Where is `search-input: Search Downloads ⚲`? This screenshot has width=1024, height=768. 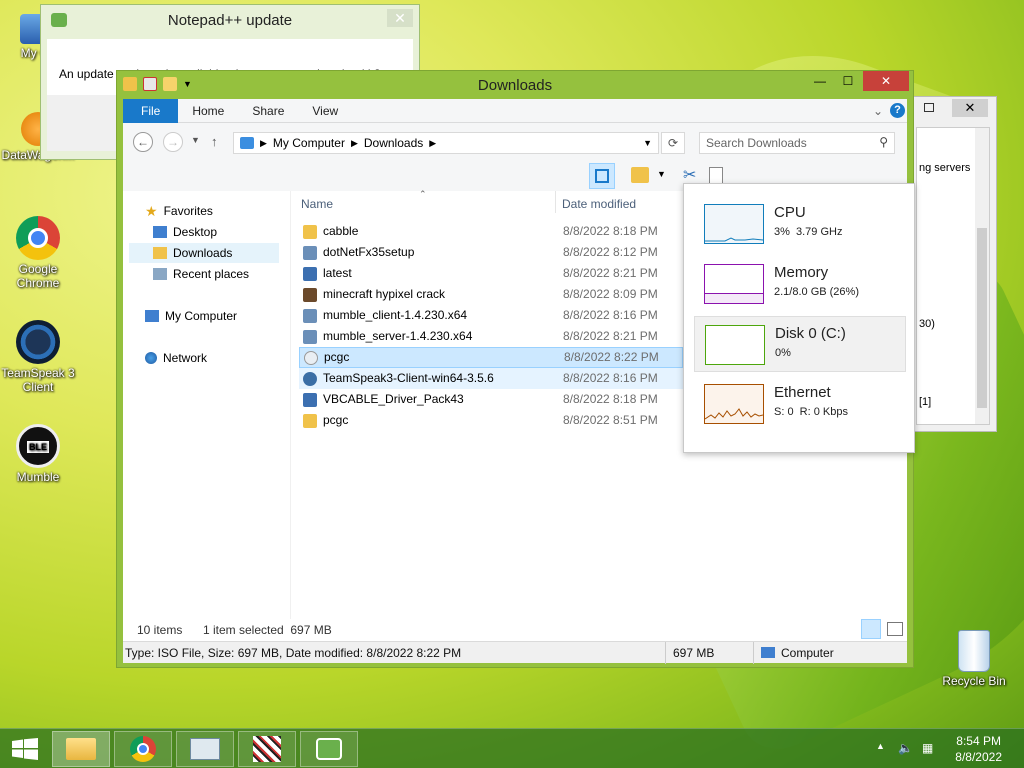
search-input: Search Downloads ⚲ is located at coordinates (797, 143).